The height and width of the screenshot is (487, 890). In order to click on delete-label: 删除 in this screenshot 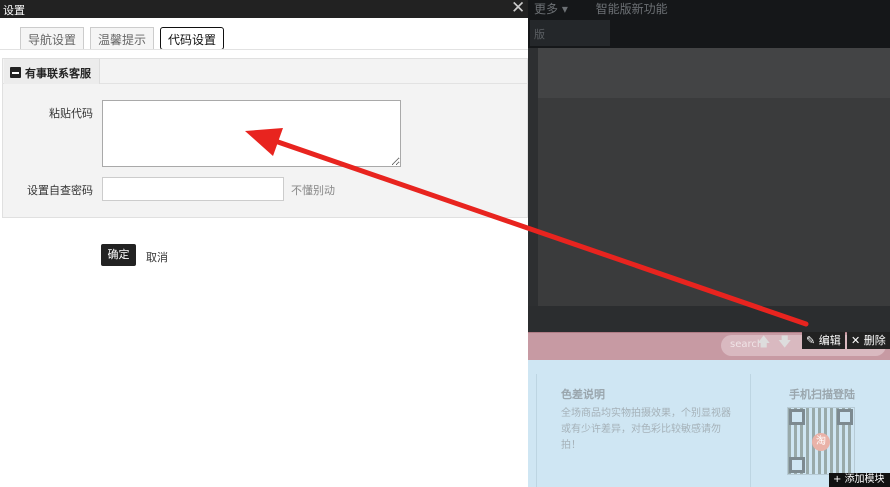, I will do `click(874, 340)`.